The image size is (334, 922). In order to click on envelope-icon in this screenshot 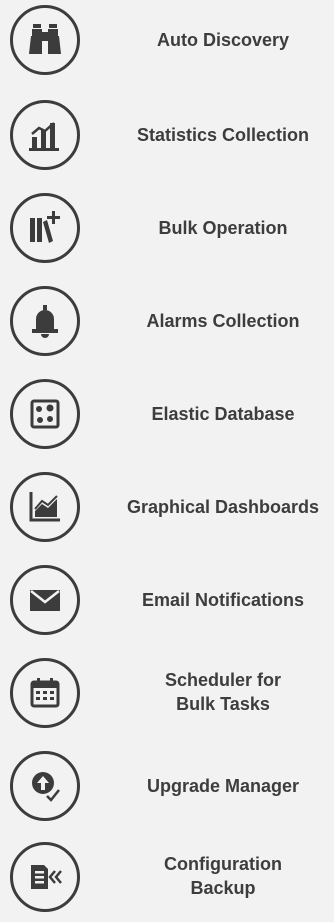, I will do `click(45, 600)`.